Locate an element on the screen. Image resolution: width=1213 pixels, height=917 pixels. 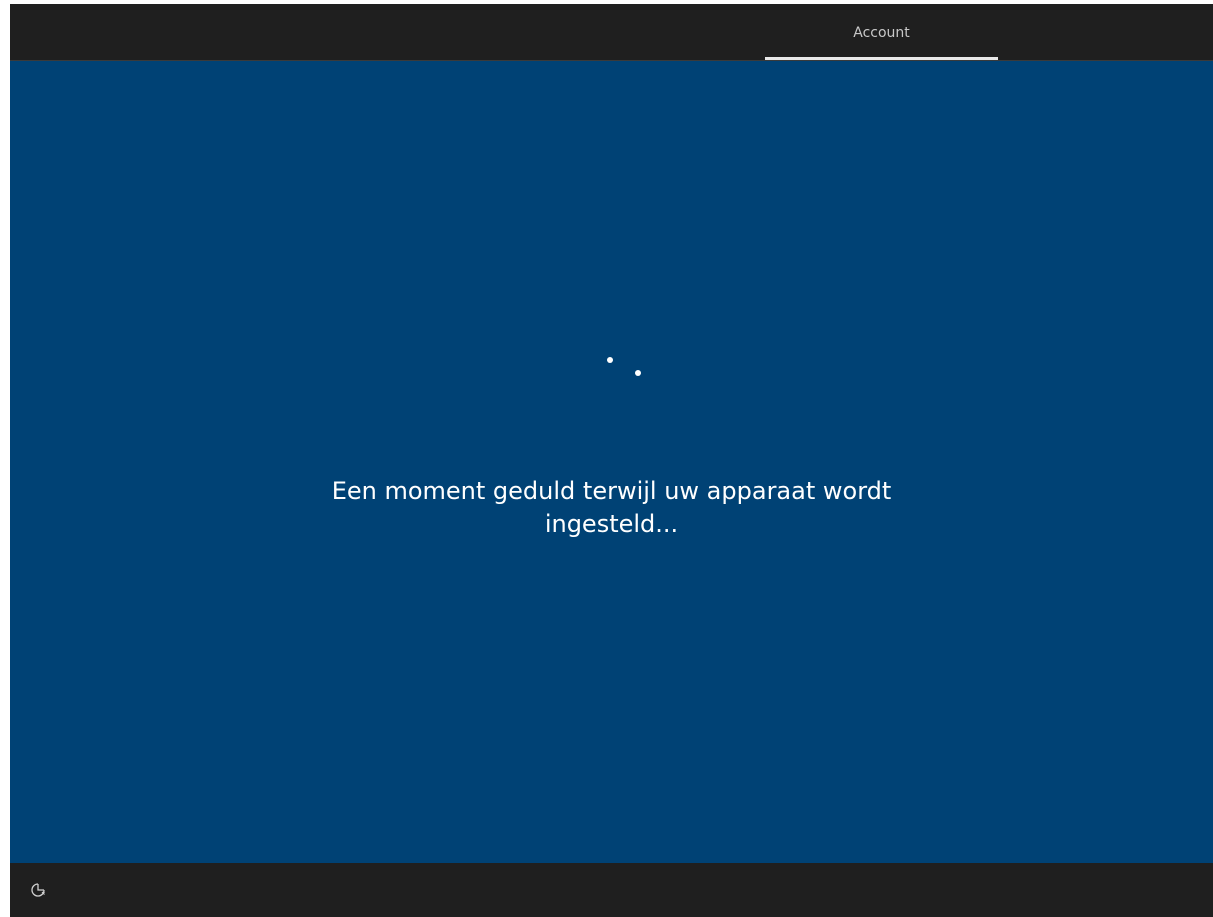
tab-account-label: Account is located at coordinates (881, 33).